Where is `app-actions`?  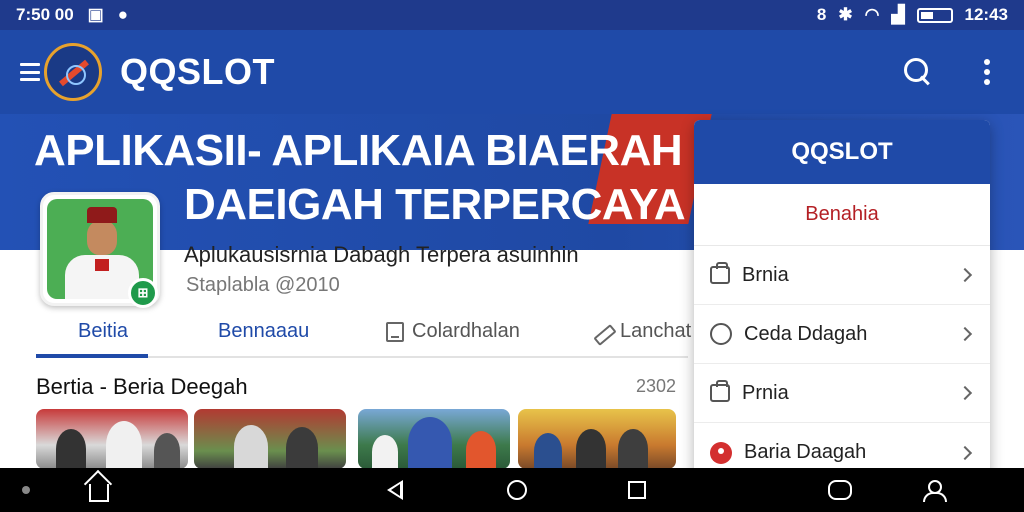
app-actions is located at coordinates (947, 72).